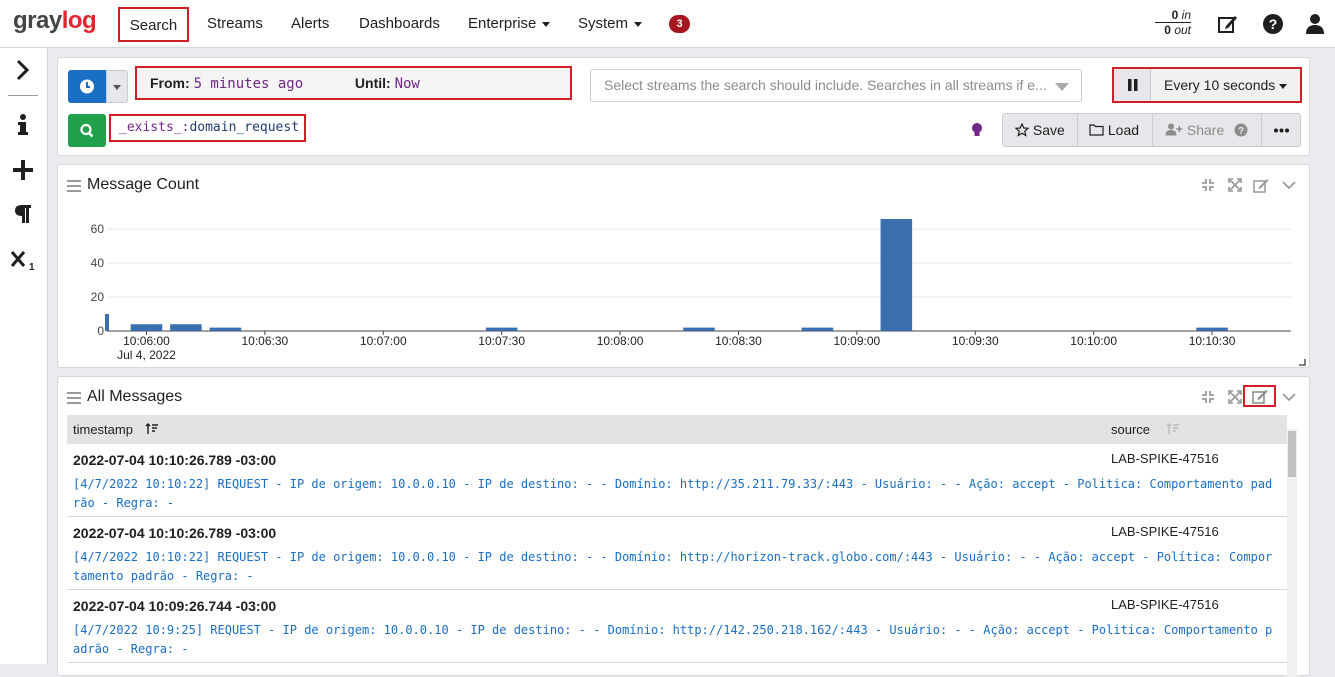  What do you see at coordinates (175, 533) in the screenshot?
I see `row-timestamp: 2022-07-04 10:10:26.789 -03:00` at bounding box center [175, 533].